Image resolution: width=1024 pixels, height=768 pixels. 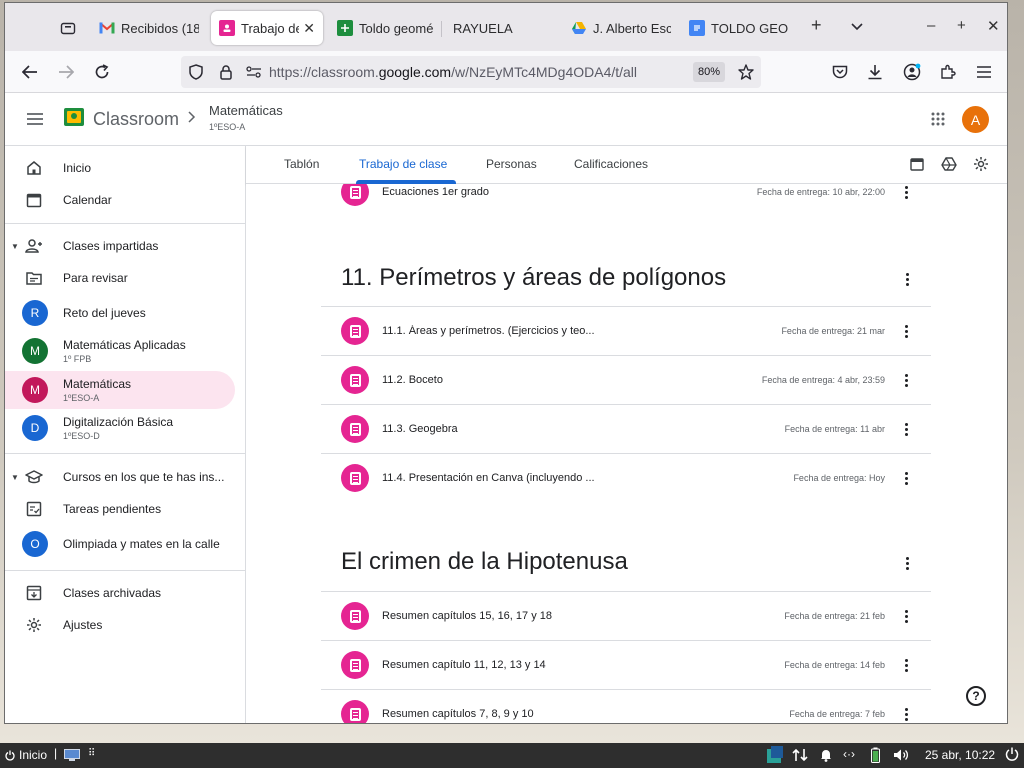 I want to click on sidebar-item-label: Digitalización Básica, so click(x=118, y=422).